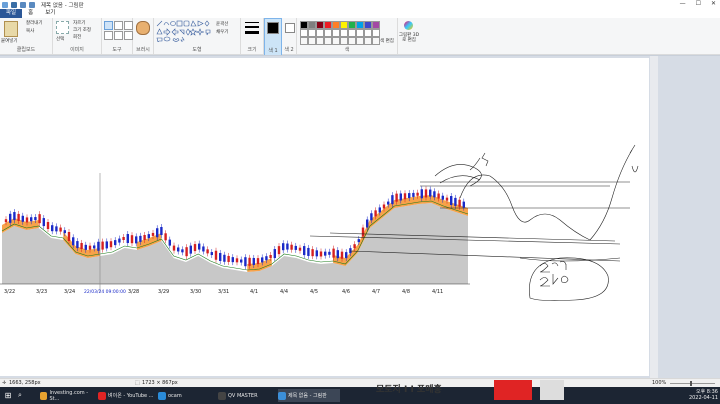  I want to click on close-button: ✕, so click(713, 3).